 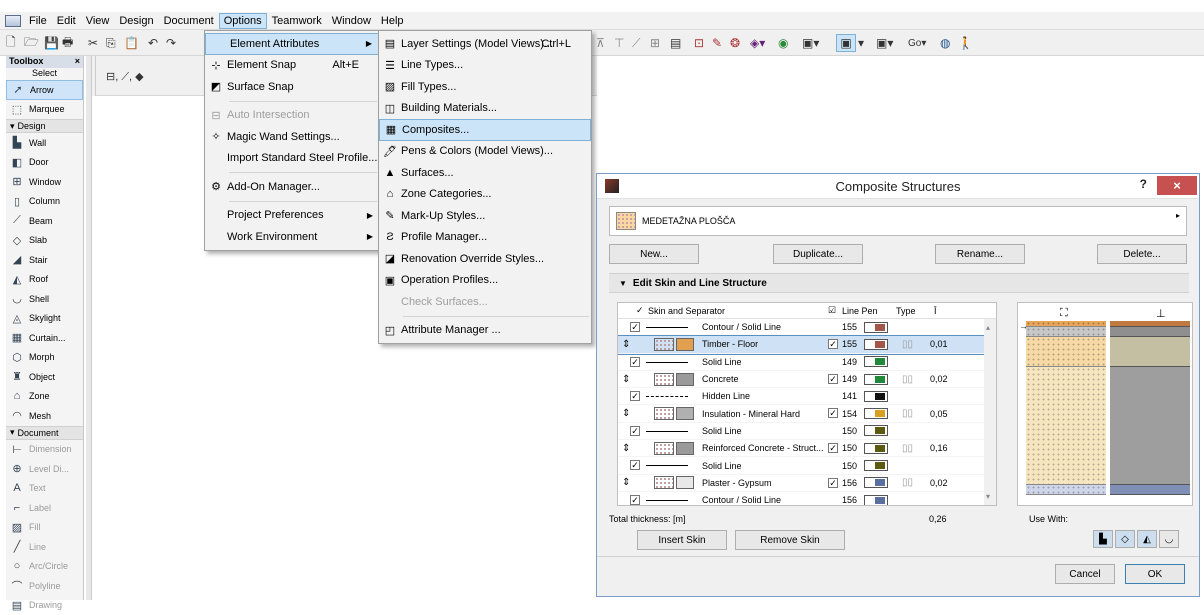 I want to click on line-type-name: Contour / Solid Line, so click(x=741, y=500).